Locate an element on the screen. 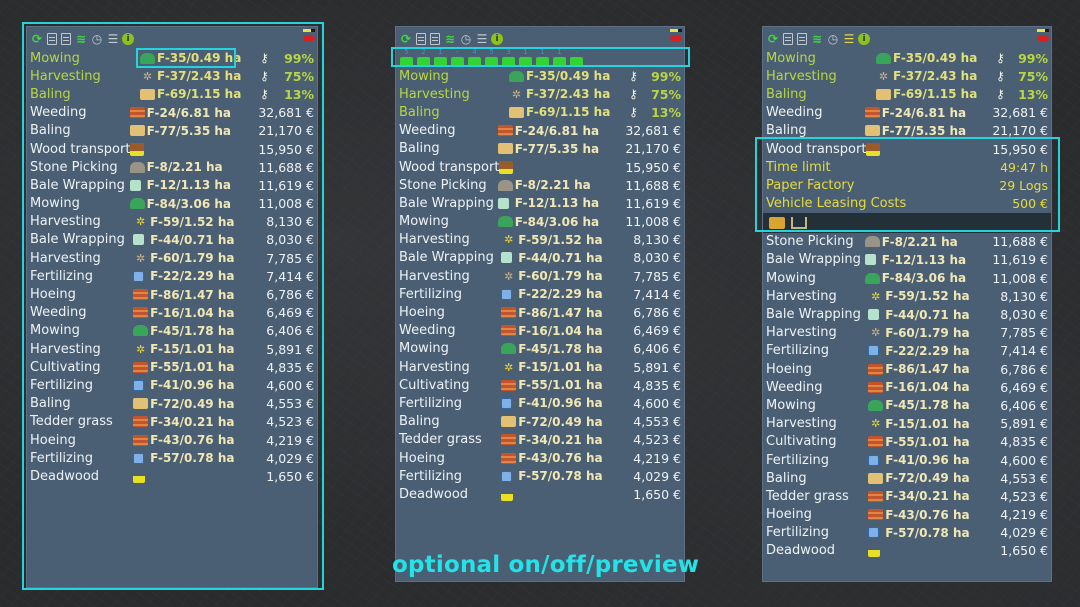  log-trailer-icon is located at coordinates (799, 222).